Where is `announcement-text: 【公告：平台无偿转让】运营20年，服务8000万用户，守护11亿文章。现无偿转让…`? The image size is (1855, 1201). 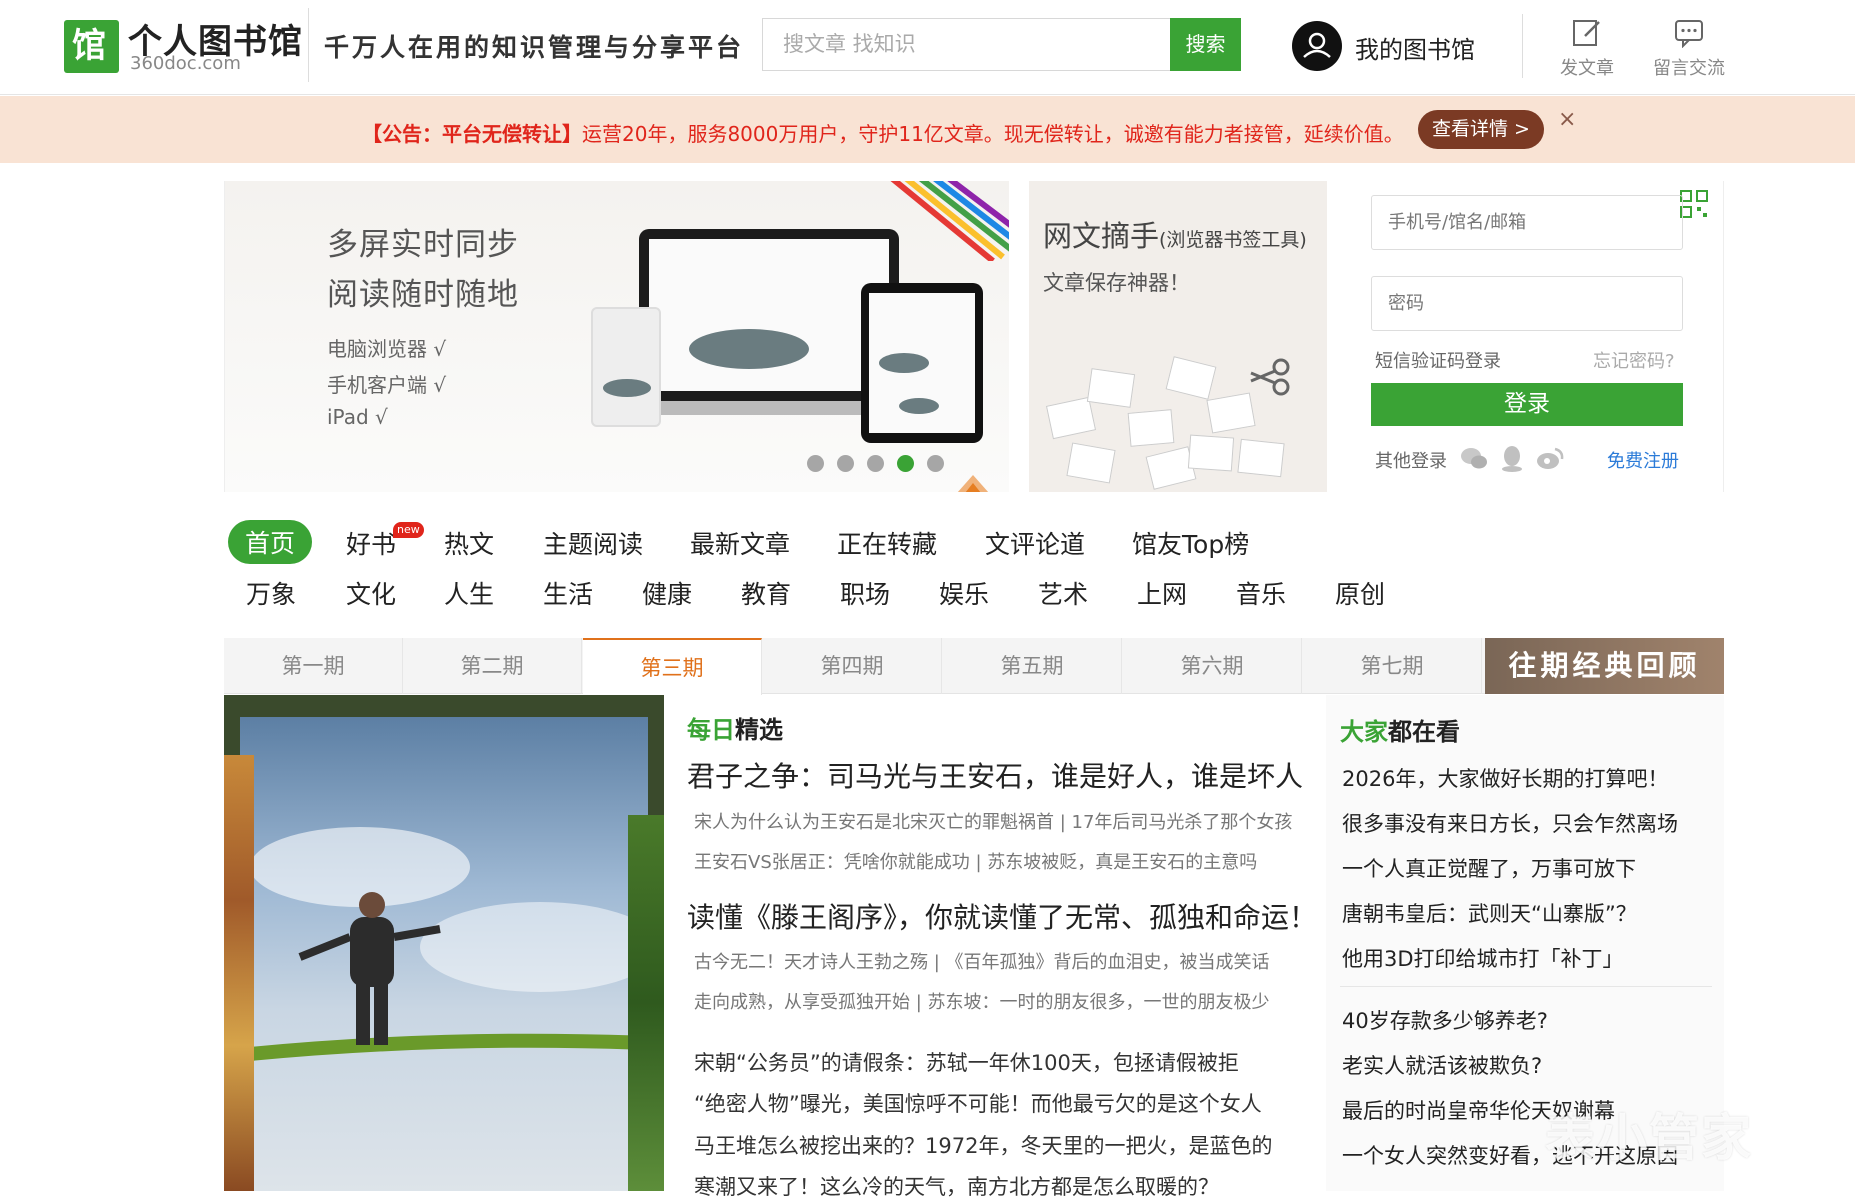
announcement-text: 【公告：平台无偿转让】运营20年，服务8000万用户，守护11亿文章。现无偿转让… is located at coordinates (883, 132).